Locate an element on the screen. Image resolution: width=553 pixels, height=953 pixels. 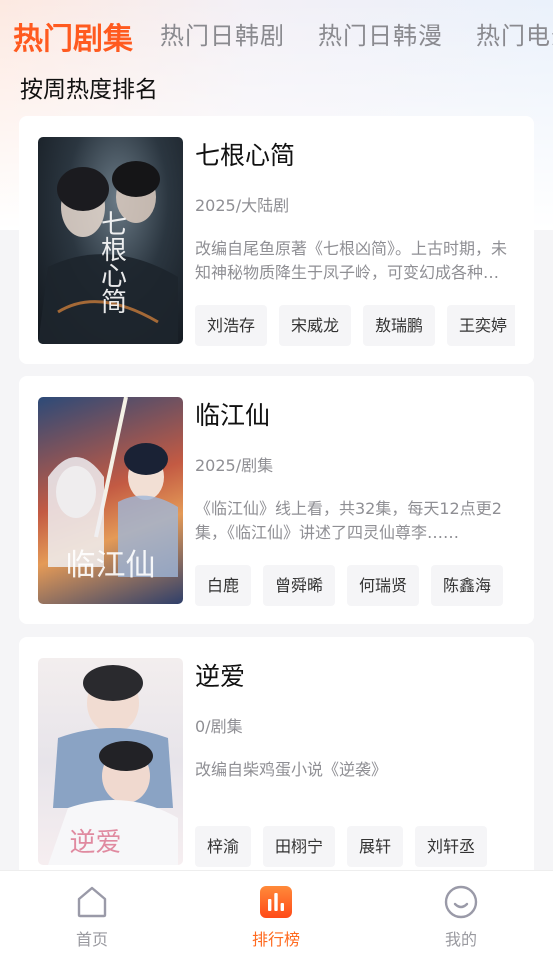
cast-tag: 王奕婷 is located at coordinates (481, 325).